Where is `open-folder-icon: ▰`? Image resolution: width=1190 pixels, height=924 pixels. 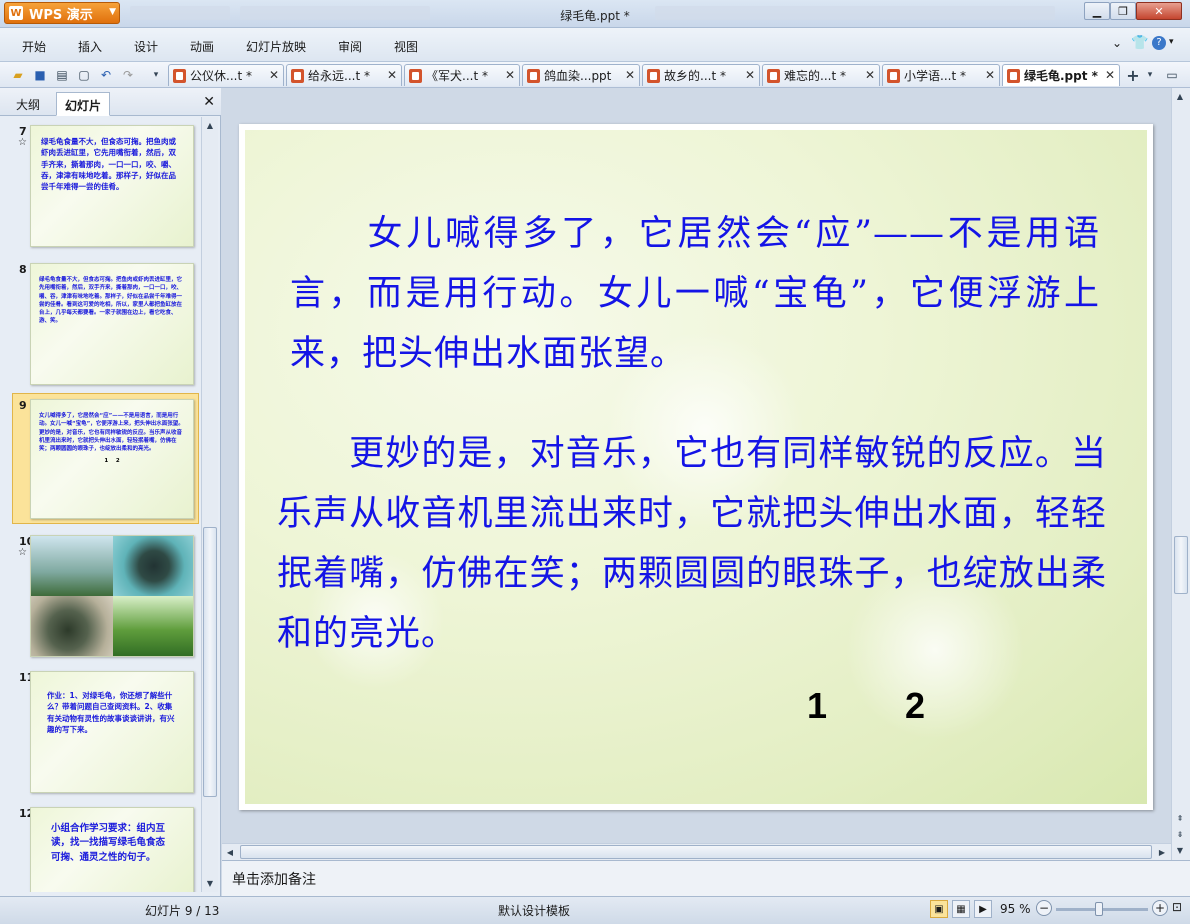 open-folder-icon: ▰ is located at coordinates (18, 75).